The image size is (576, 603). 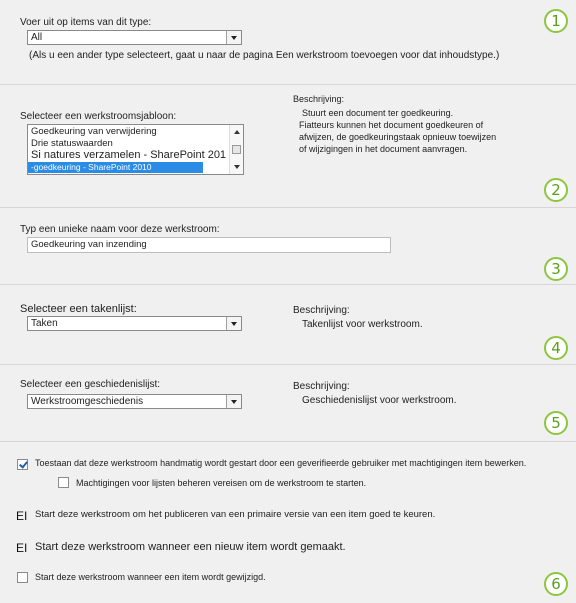 What do you see at coordinates (209, 245) in the screenshot?
I see `workflow-name-input: Goedkeuring van inzending` at bounding box center [209, 245].